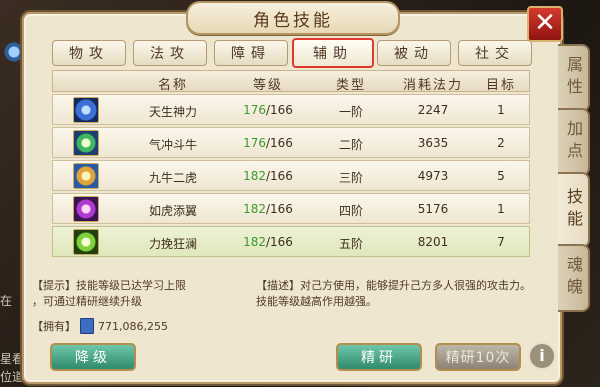 The height and width of the screenshot is (387, 600). Describe the element at coordinates (433, 110) in the screenshot. I see `mana-cost: 2247` at that location.